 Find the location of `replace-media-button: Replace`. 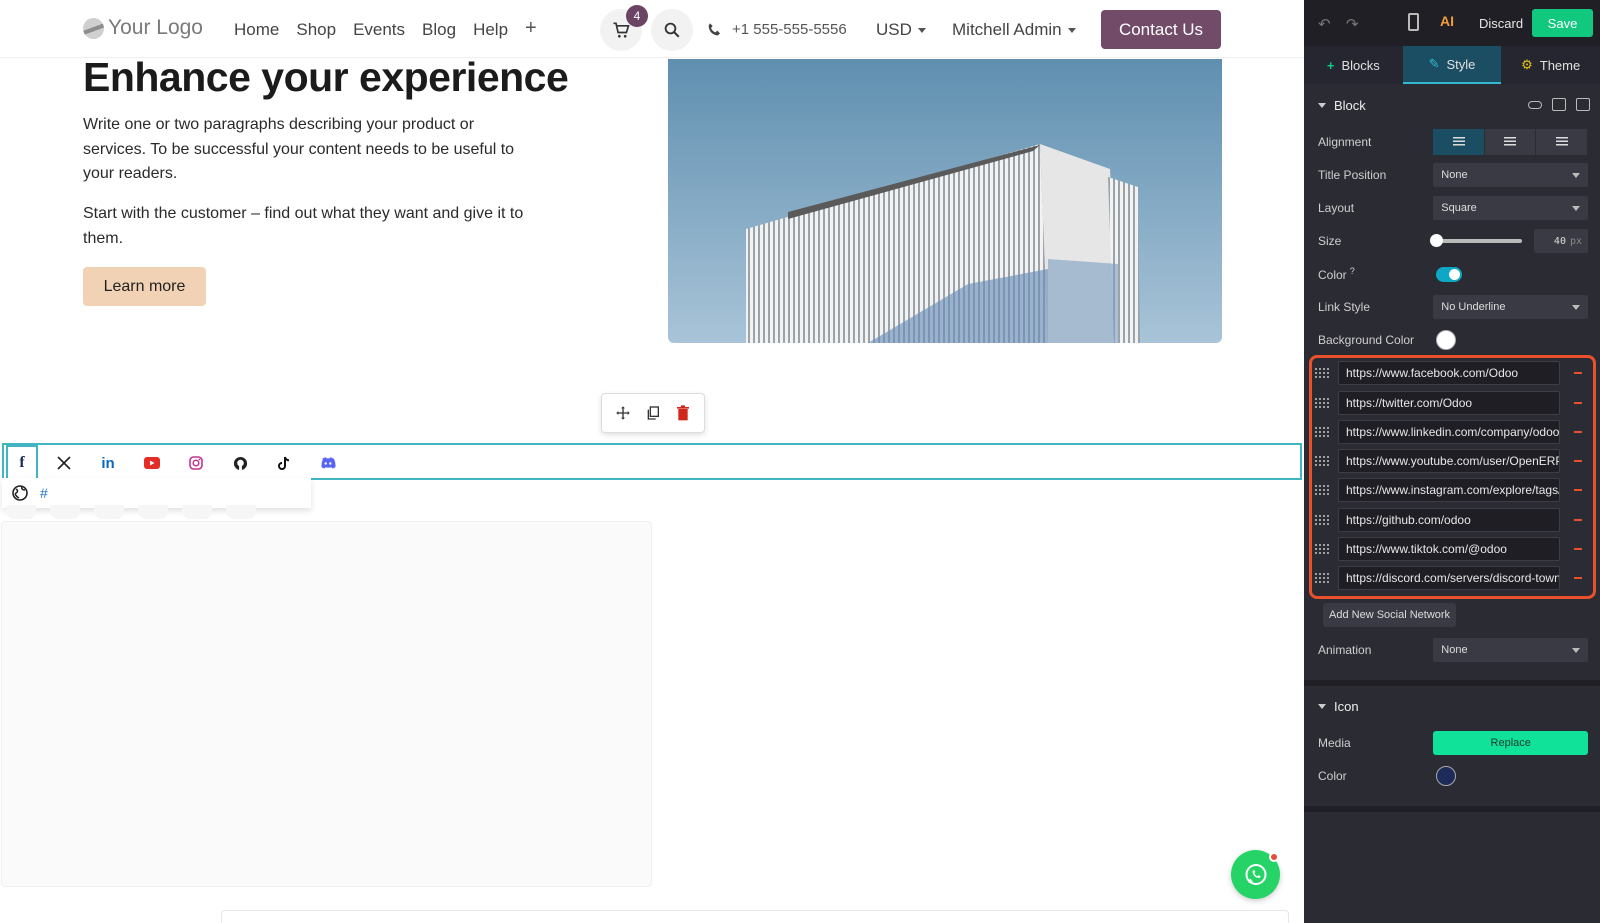

replace-media-button: Replace is located at coordinates (1510, 743).